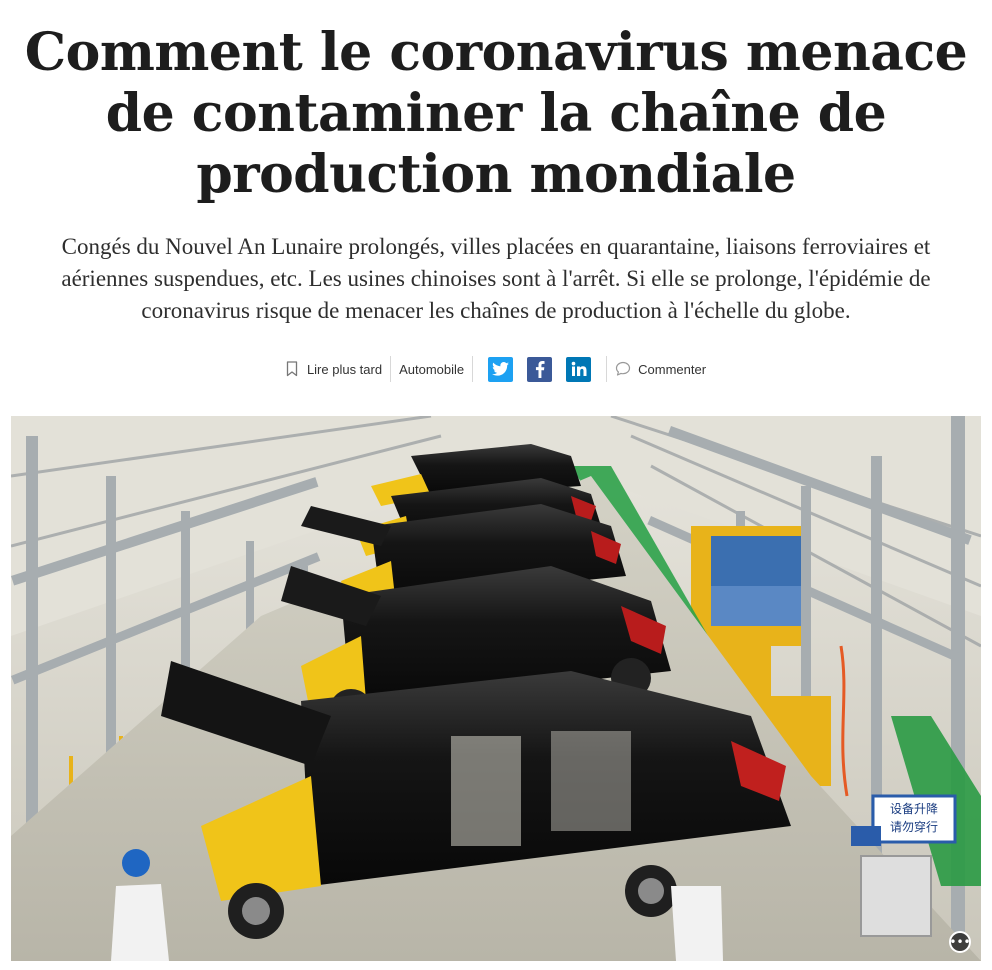  I want to click on more-options-icon: •••, so click(960, 942).